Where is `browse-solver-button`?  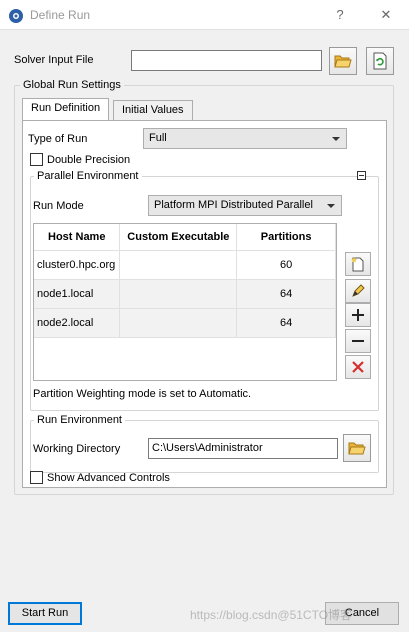
browse-solver-button is located at coordinates (343, 61).